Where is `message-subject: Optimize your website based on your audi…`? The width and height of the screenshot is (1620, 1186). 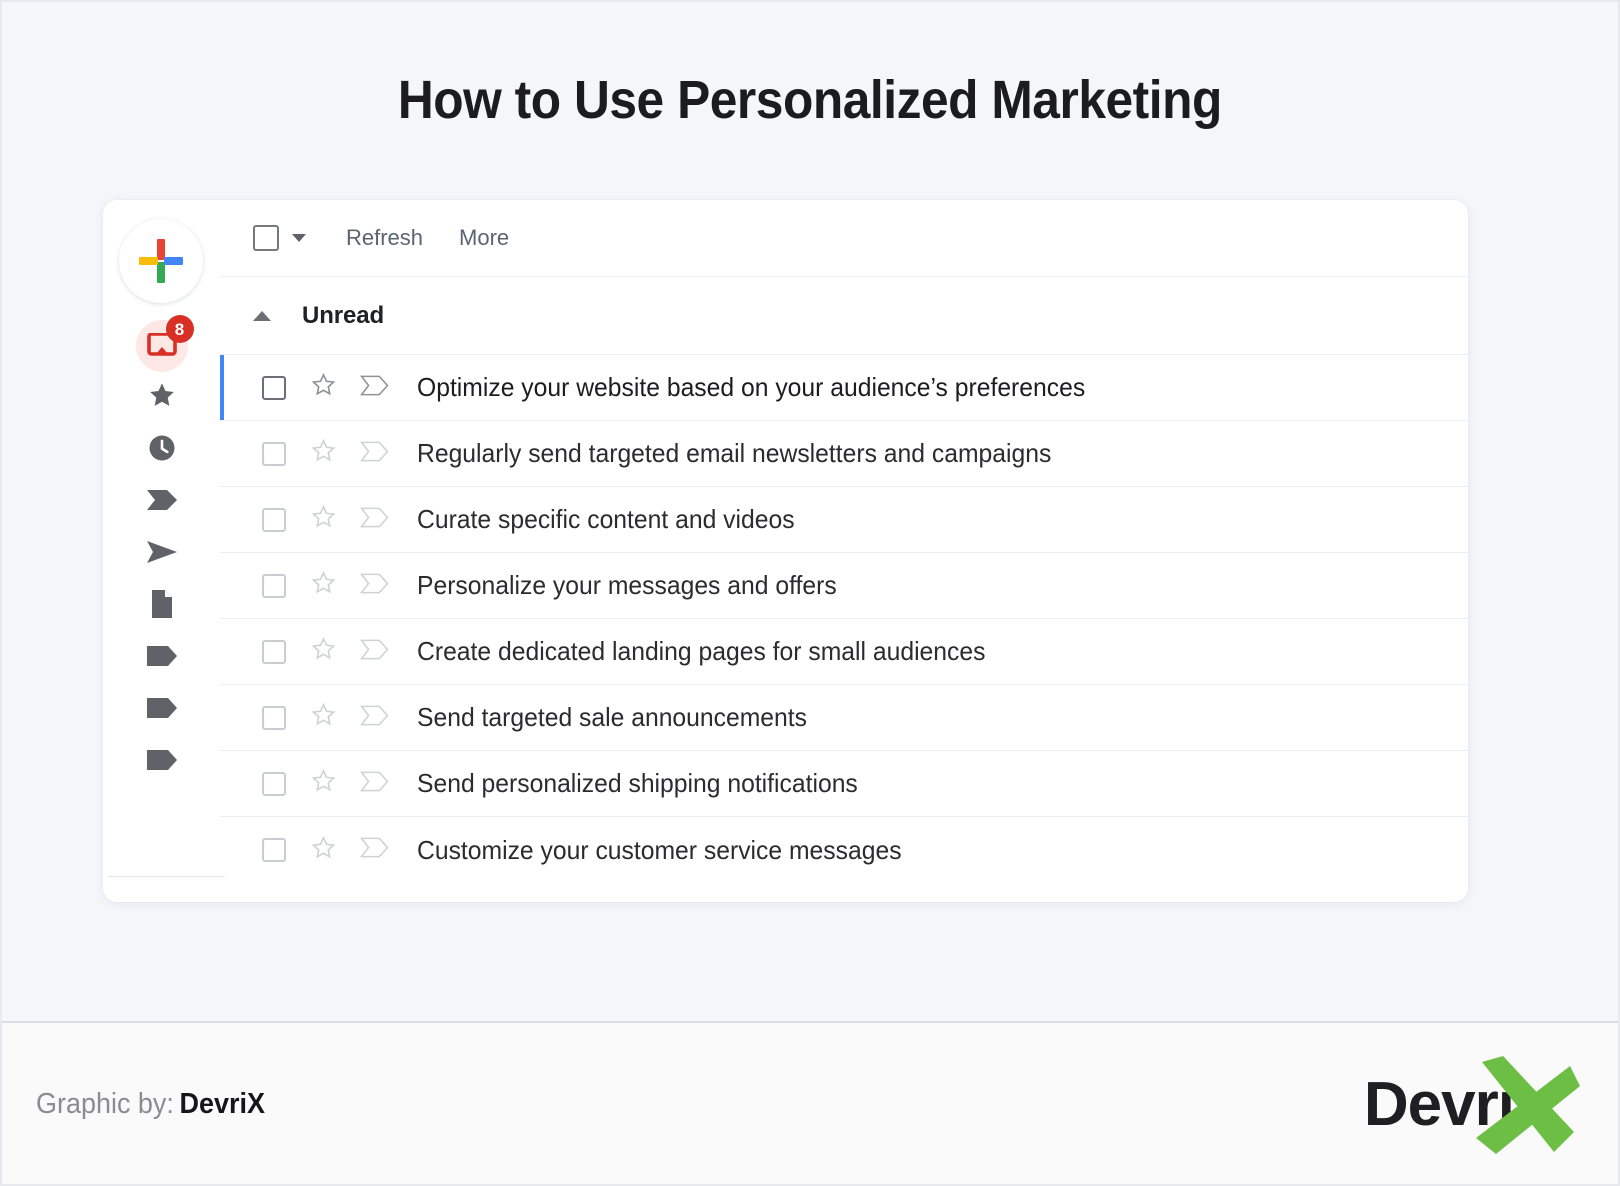 message-subject: Optimize your website based on your audi… is located at coordinates (751, 387).